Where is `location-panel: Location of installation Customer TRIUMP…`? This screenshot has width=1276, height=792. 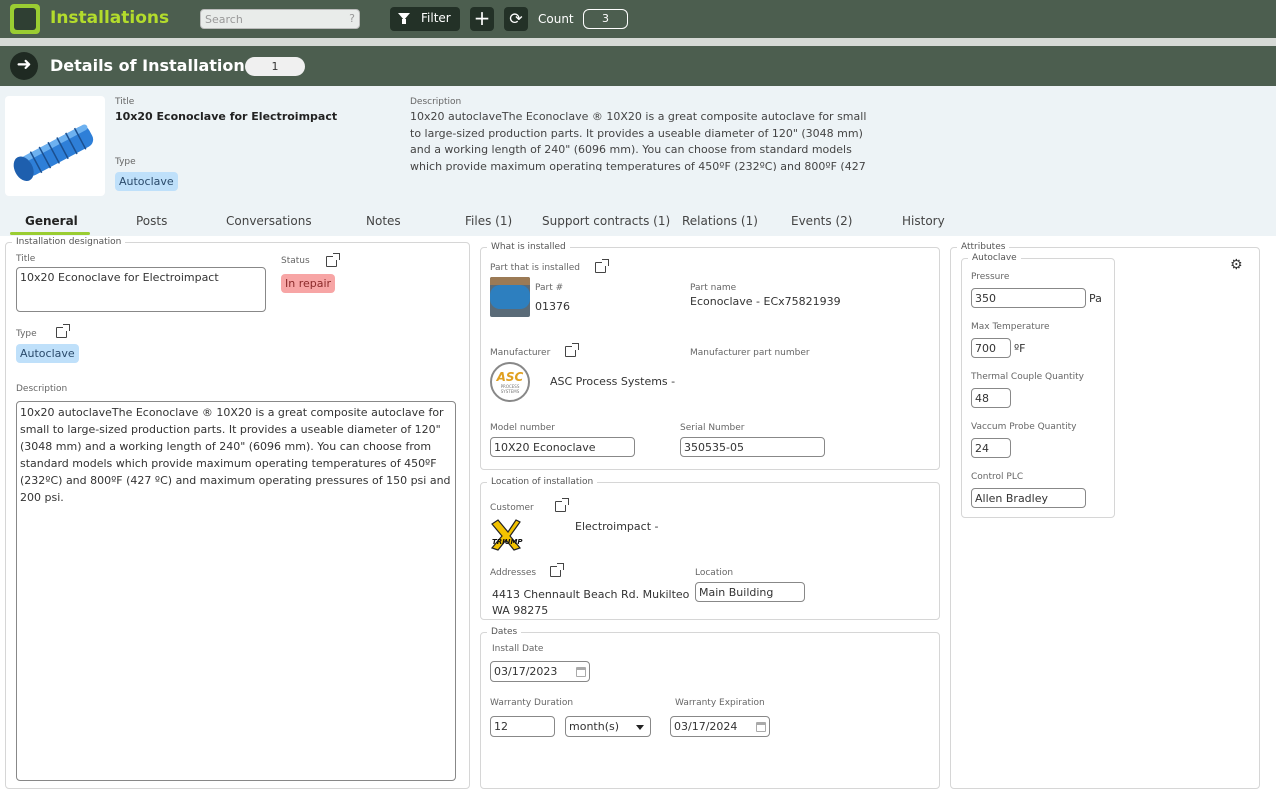
location-panel: Location of installation Customer TRIUMP… is located at coordinates (710, 548).